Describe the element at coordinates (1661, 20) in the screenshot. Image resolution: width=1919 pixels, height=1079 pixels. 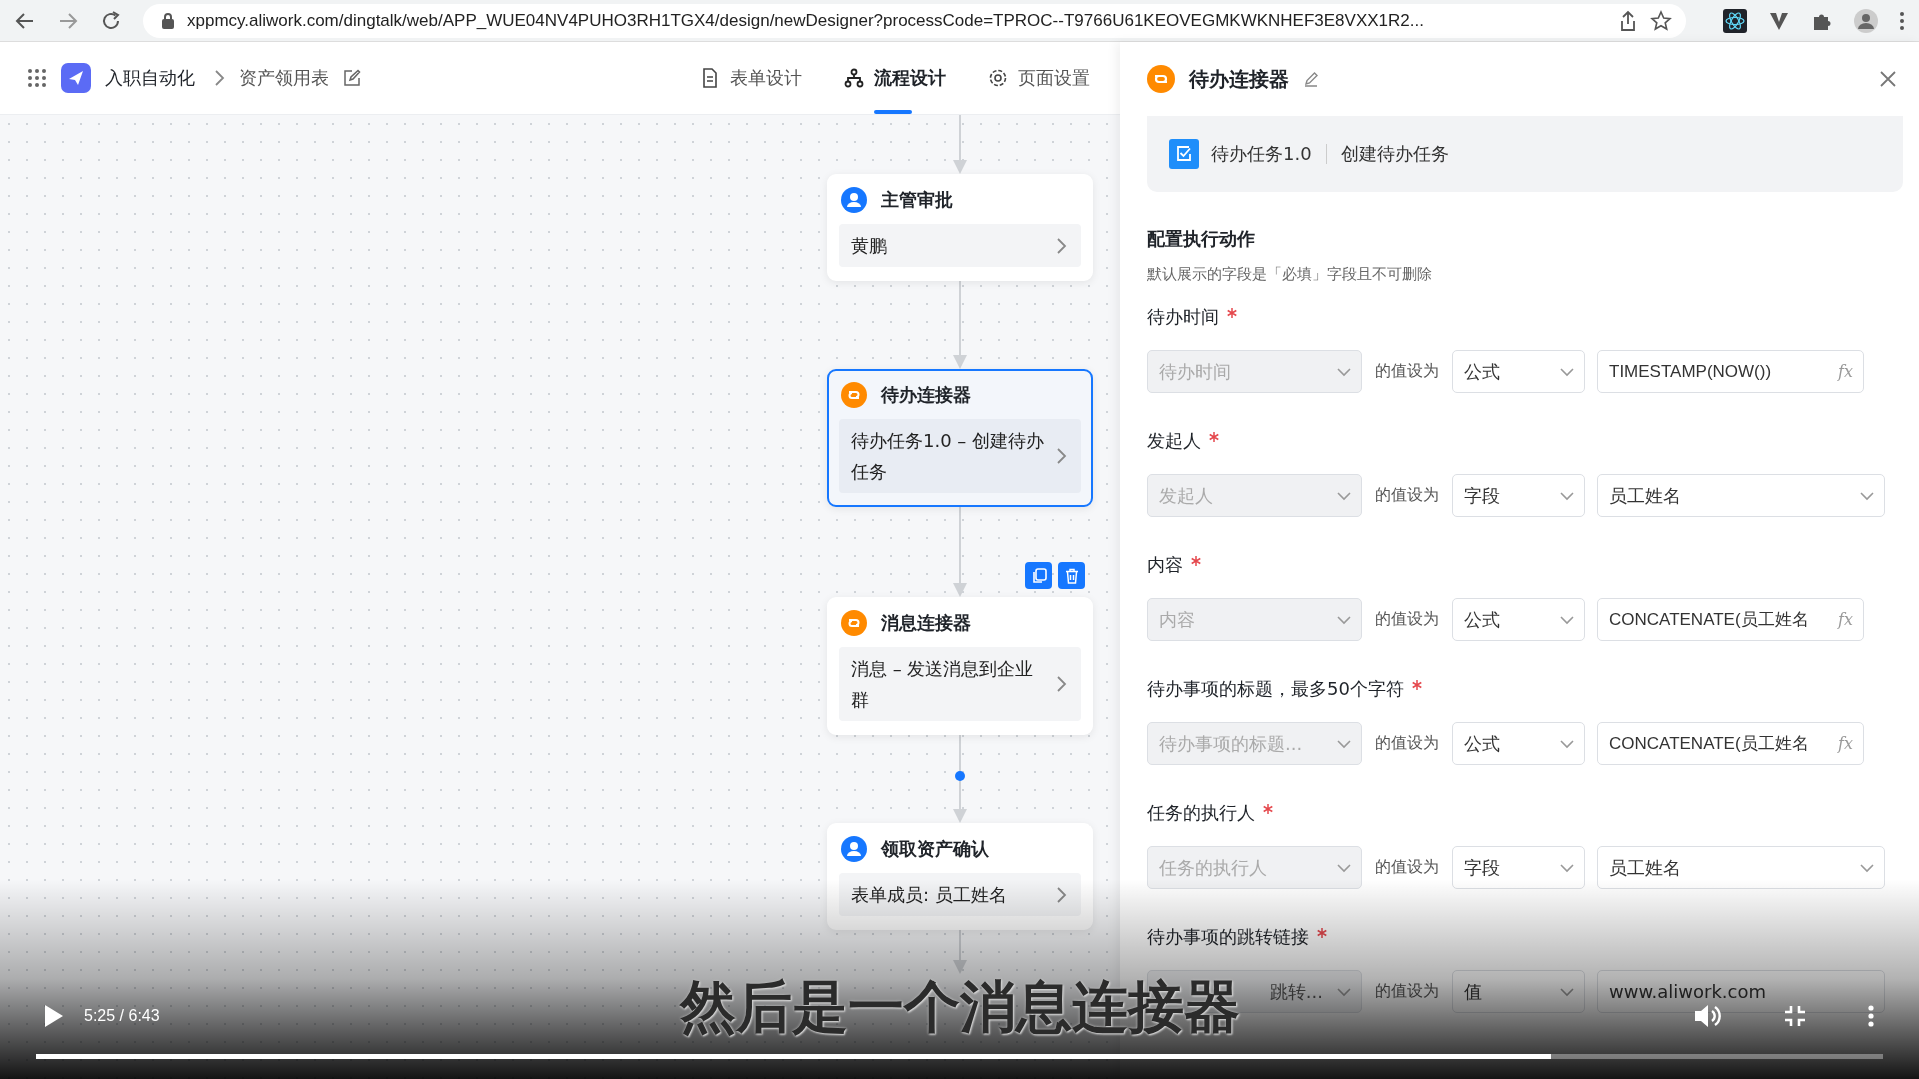
I see `star-icon` at that location.